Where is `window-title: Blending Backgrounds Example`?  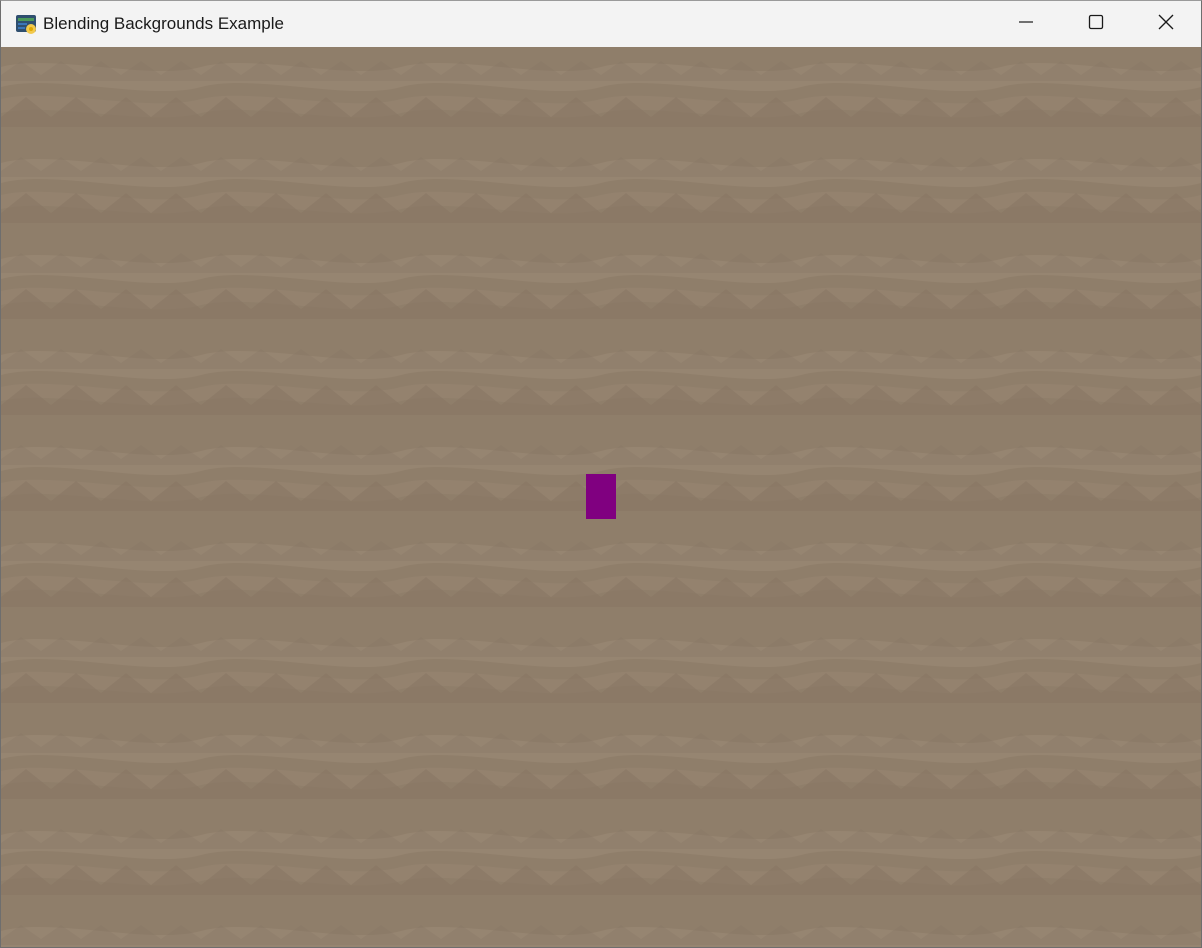 window-title: Blending Backgrounds Example is located at coordinates (163, 23).